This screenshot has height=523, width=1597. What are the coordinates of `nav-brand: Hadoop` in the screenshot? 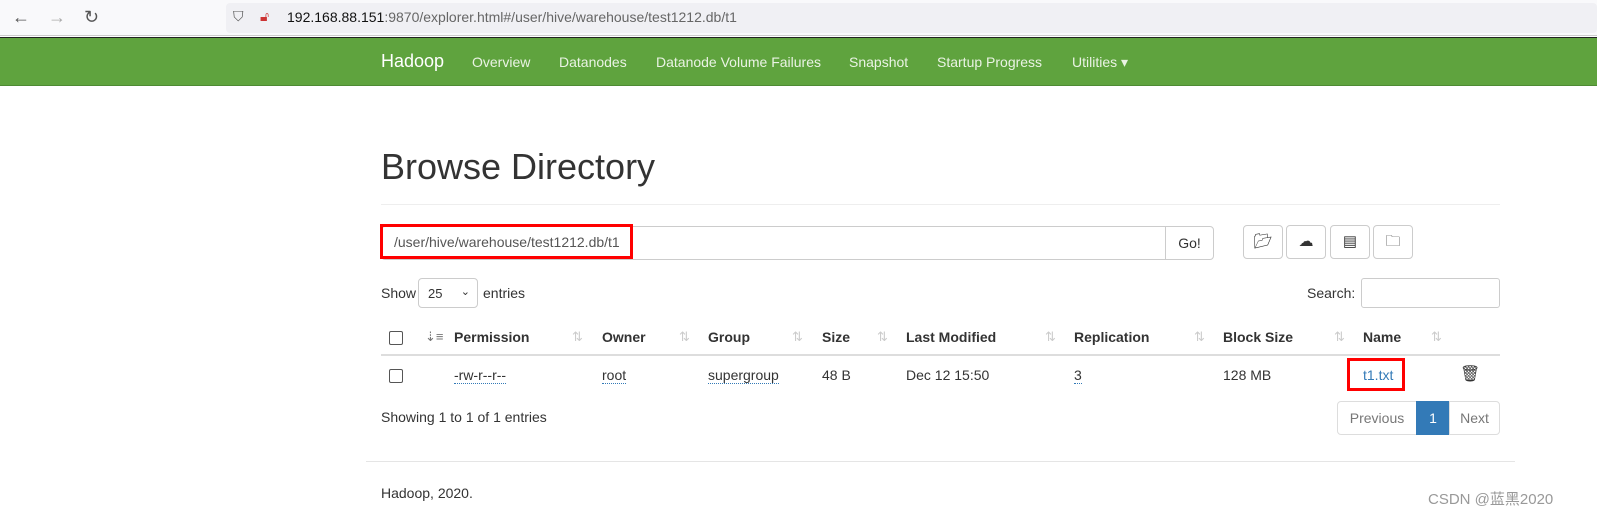 It's located at (412, 61).